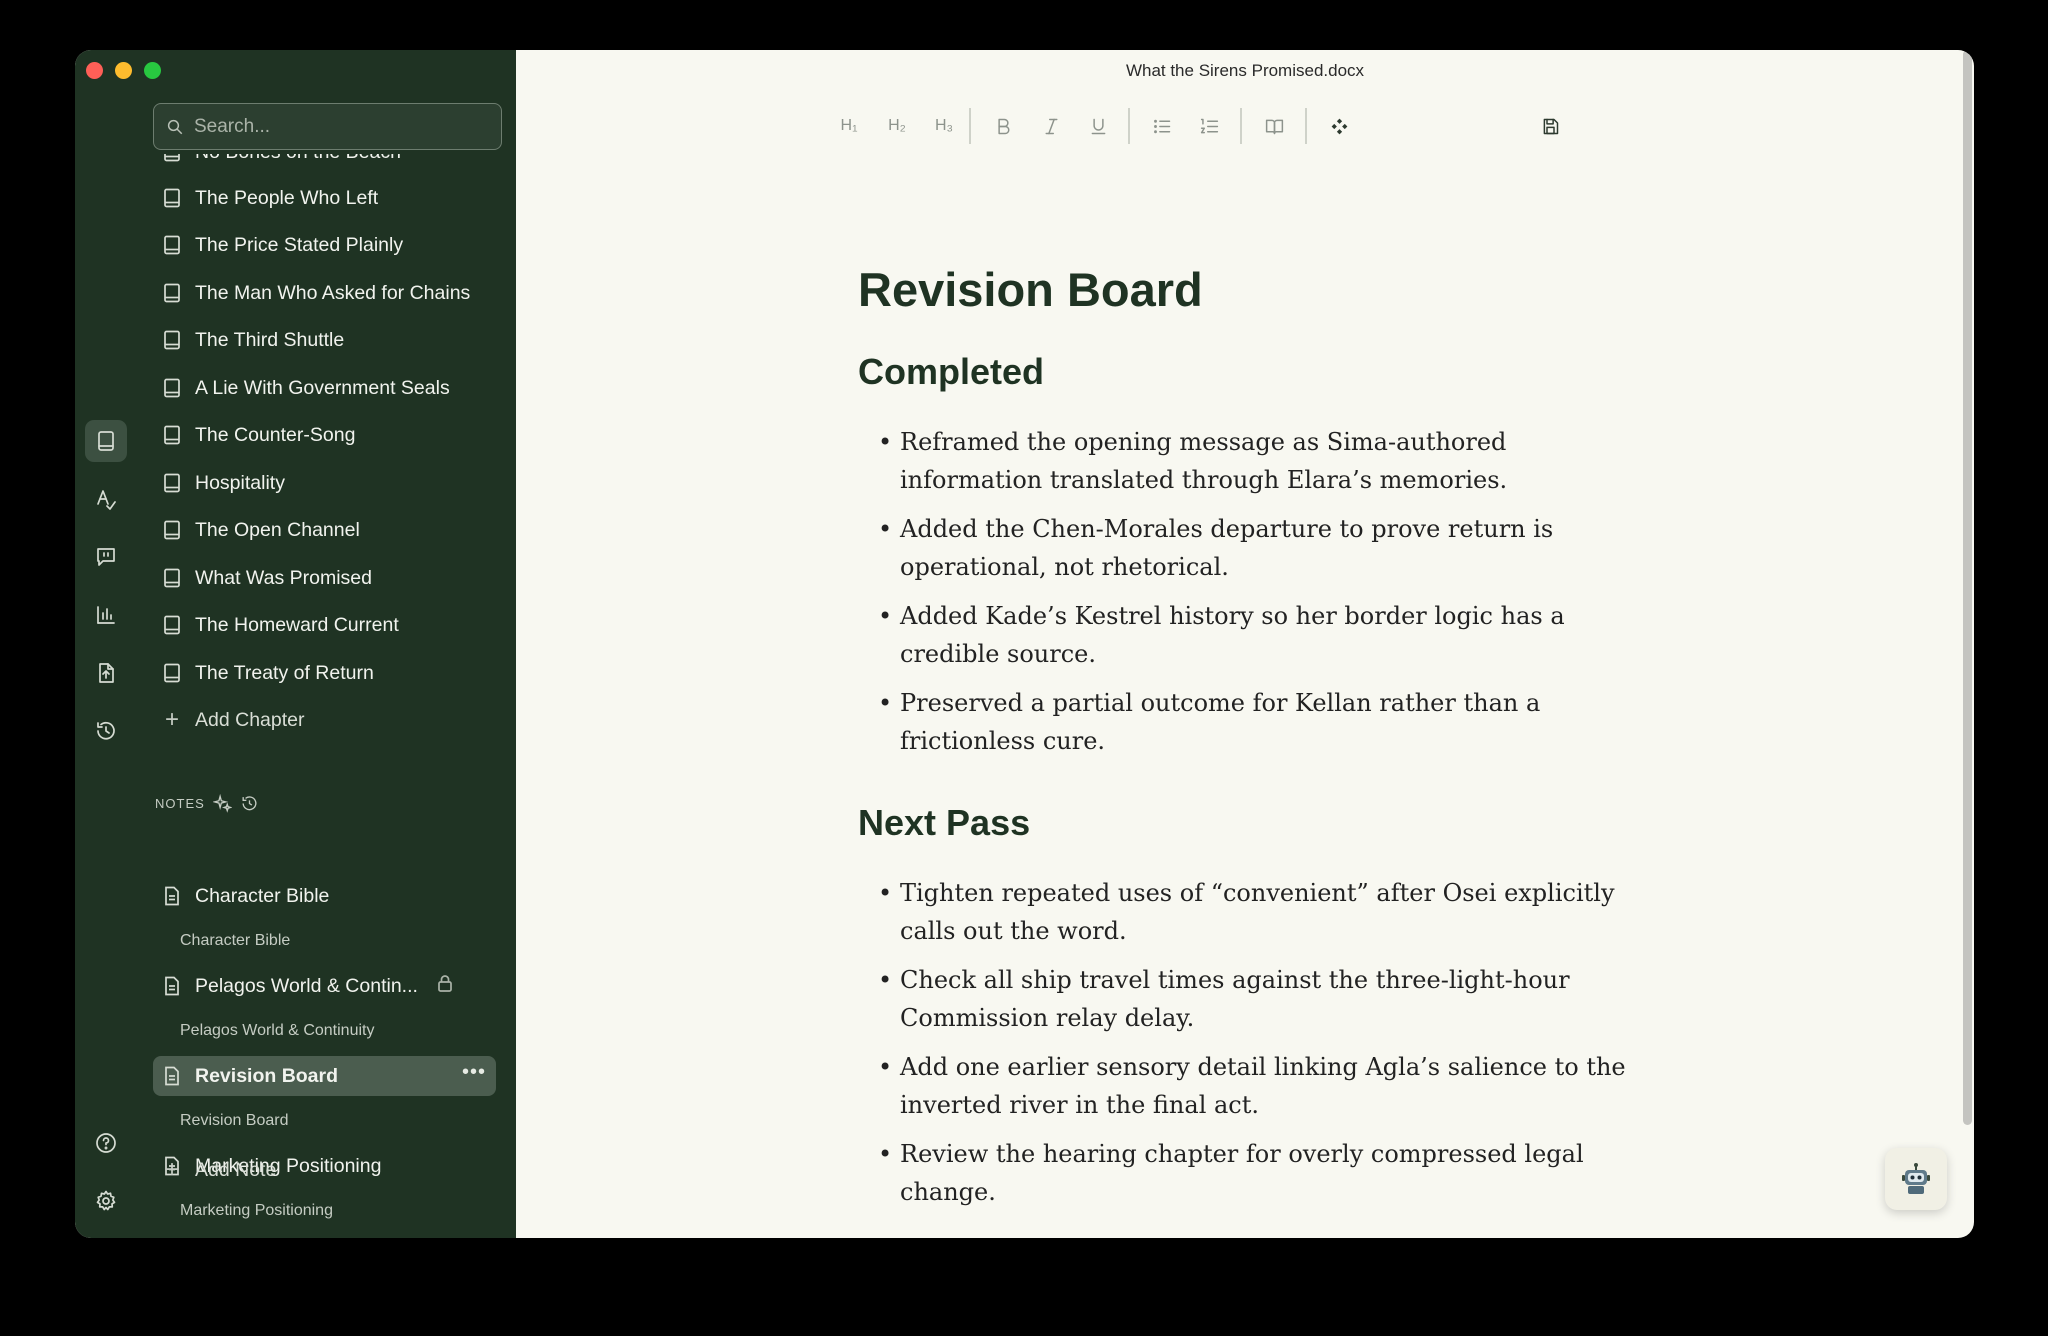 The image size is (2048, 1336). Describe the element at coordinates (323, 578) in the screenshot. I see `chapter-item: What Was Promised` at that location.